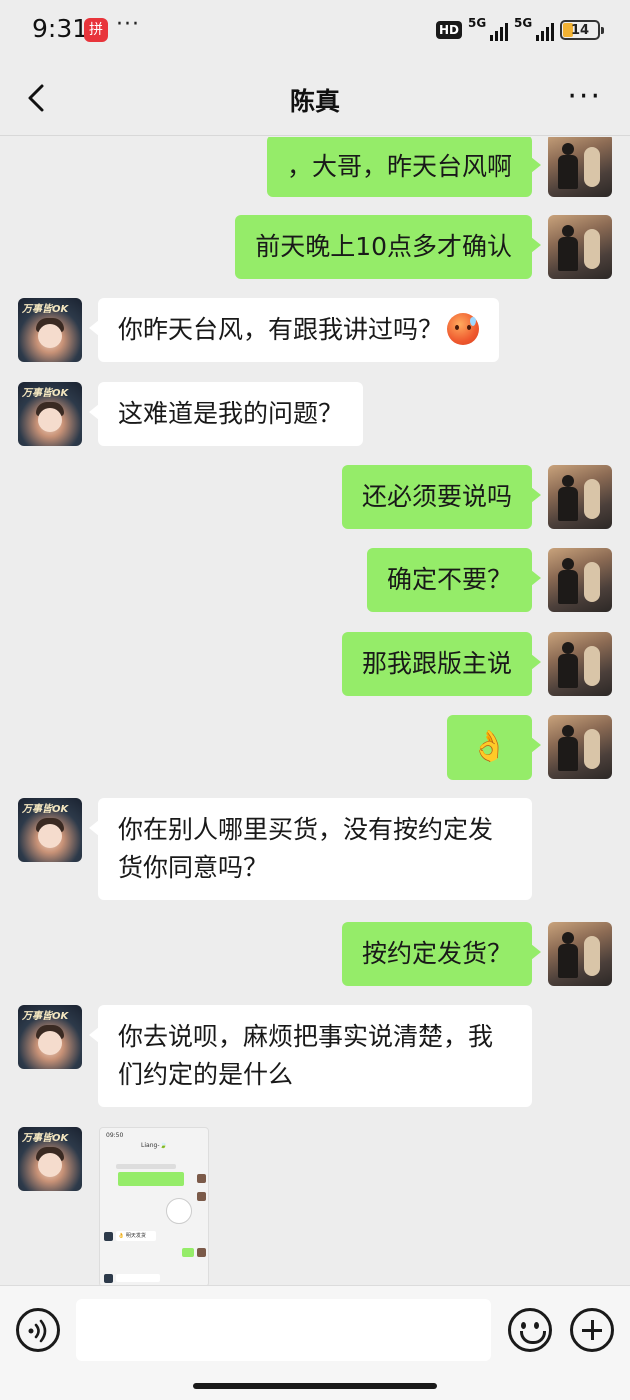  I want to click on message-row: 万事皆OK 你昨天台风，有跟我讲过吗？, so click(315, 330).